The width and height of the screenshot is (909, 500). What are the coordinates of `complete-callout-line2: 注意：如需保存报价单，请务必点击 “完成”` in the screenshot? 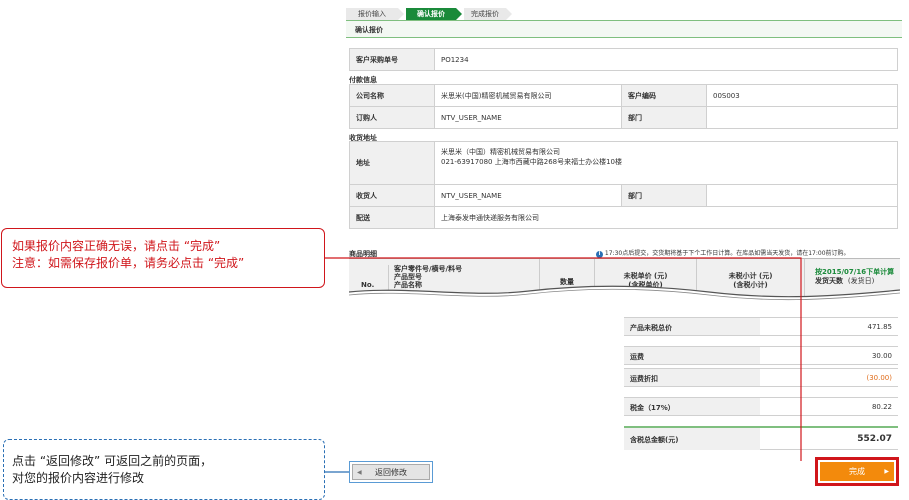 It's located at (128, 263).